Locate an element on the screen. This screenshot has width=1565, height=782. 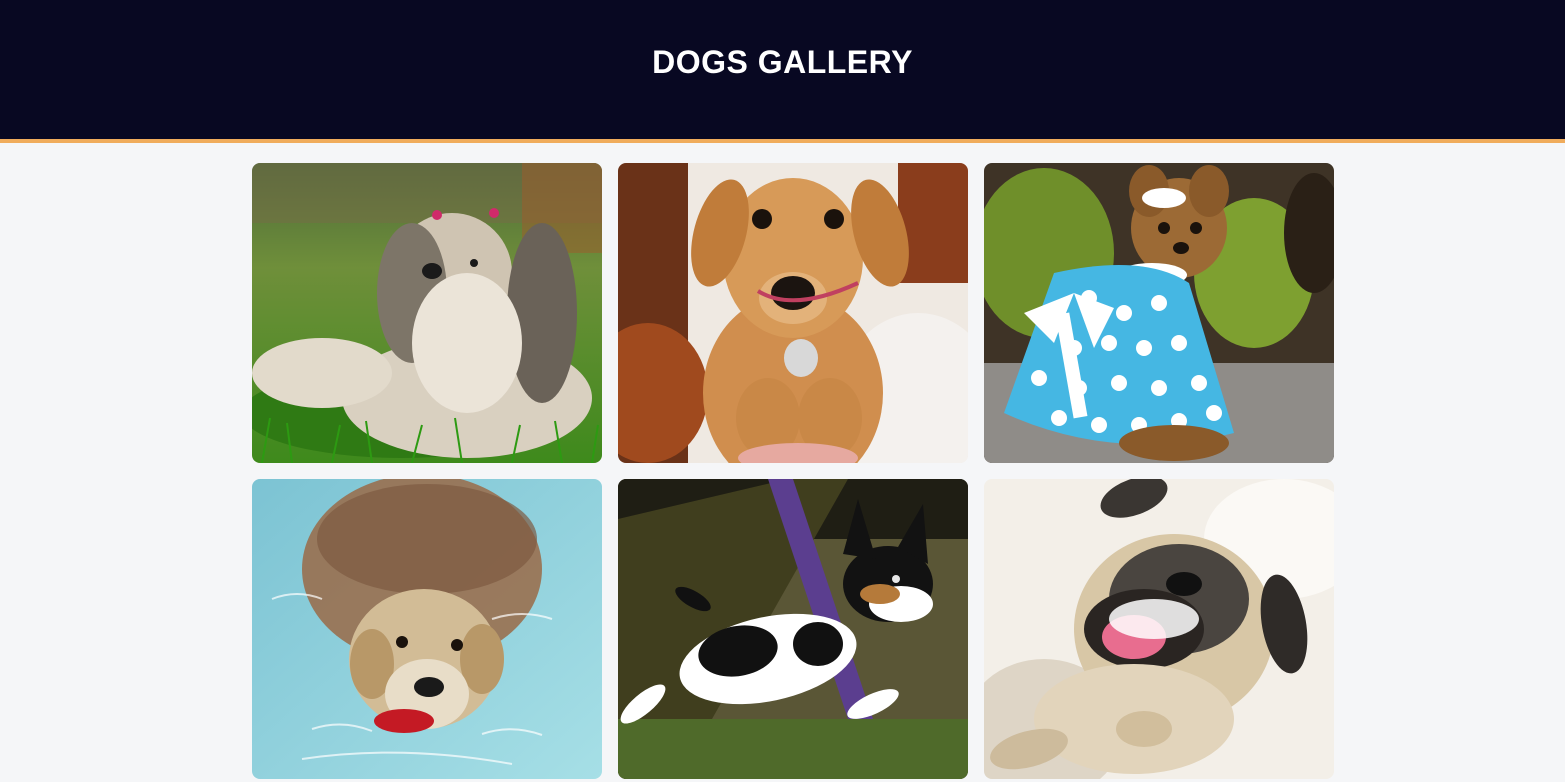
gallery-image-yorkie-dress is located at coordinates (1159, 313).